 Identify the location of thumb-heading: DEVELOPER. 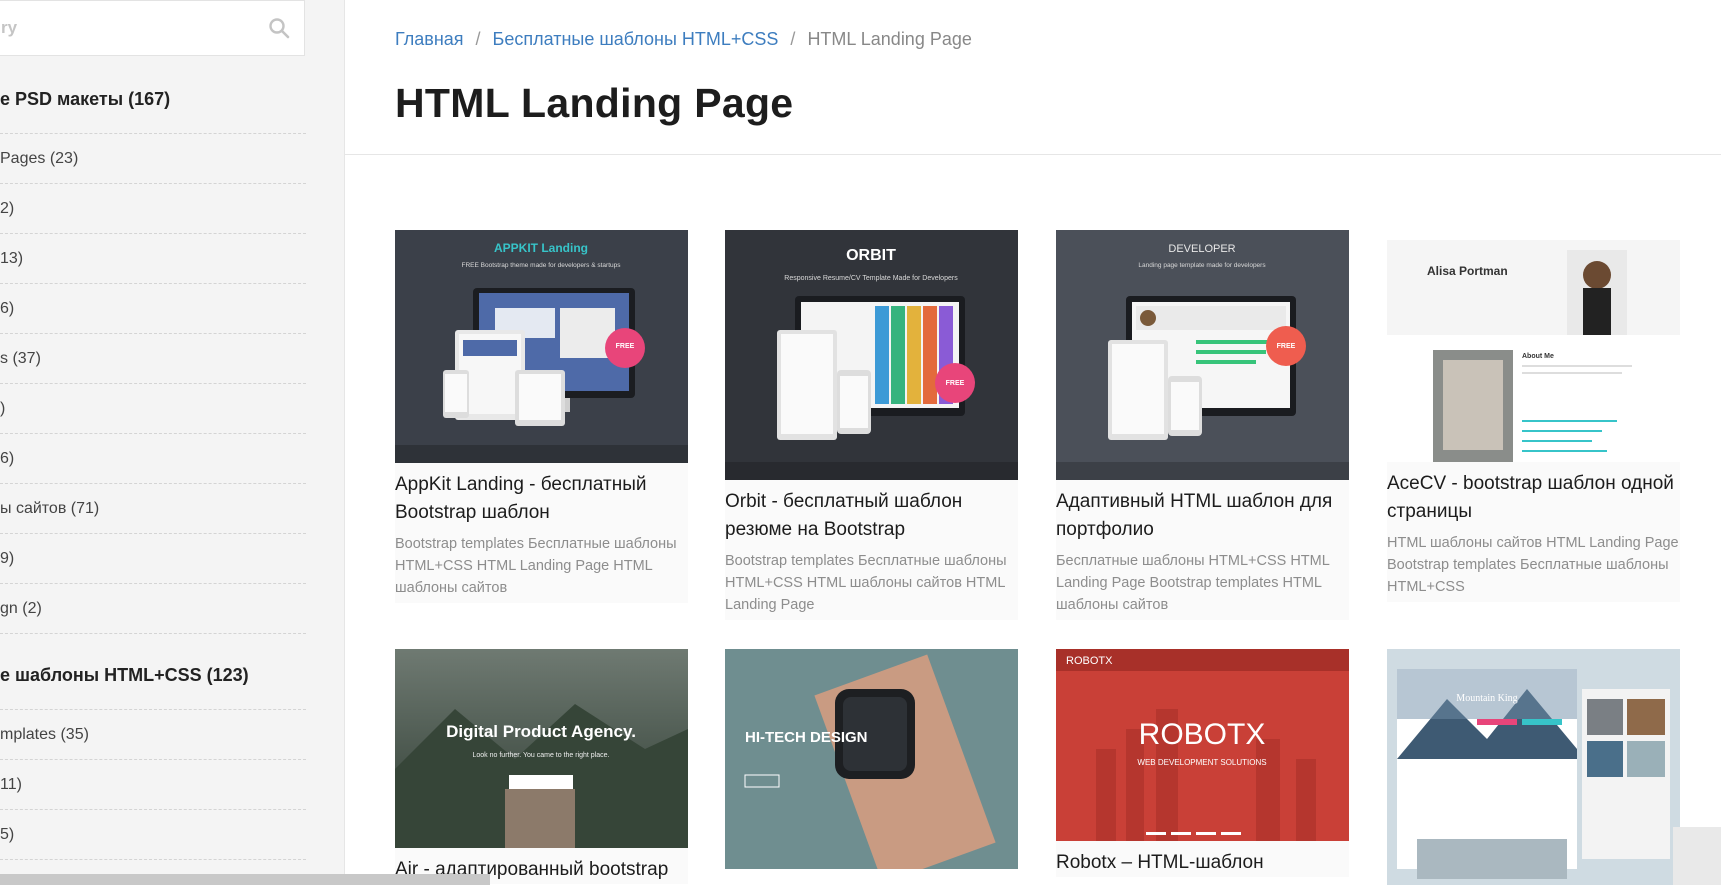
(1201, 249).